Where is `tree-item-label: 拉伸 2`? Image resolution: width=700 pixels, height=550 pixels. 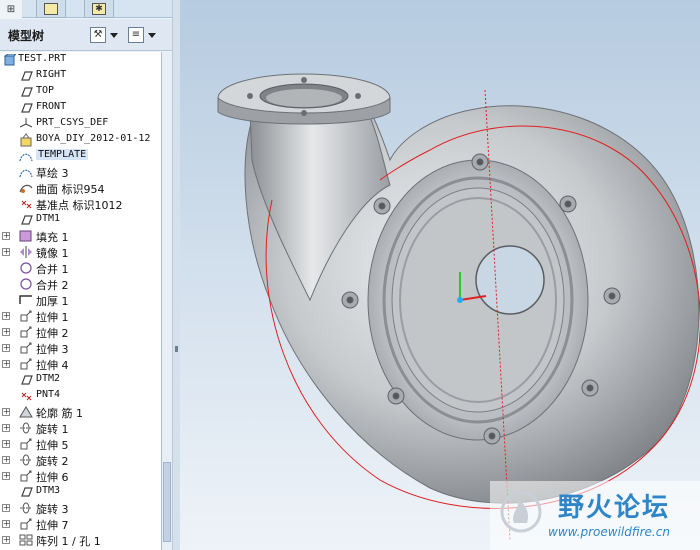 tree-item-label: 拉伸 2 is located at coordinates (52, 333).